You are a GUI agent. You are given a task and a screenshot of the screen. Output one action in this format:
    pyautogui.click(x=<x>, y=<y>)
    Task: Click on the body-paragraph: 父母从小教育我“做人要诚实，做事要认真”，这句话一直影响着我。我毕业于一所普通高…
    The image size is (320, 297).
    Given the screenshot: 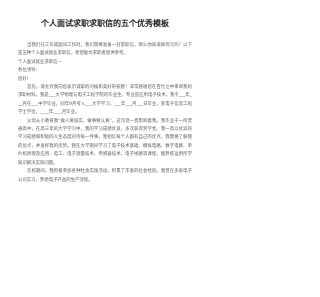 What is the action you would take?
    pyautogui.click(x=105, y=142)
    